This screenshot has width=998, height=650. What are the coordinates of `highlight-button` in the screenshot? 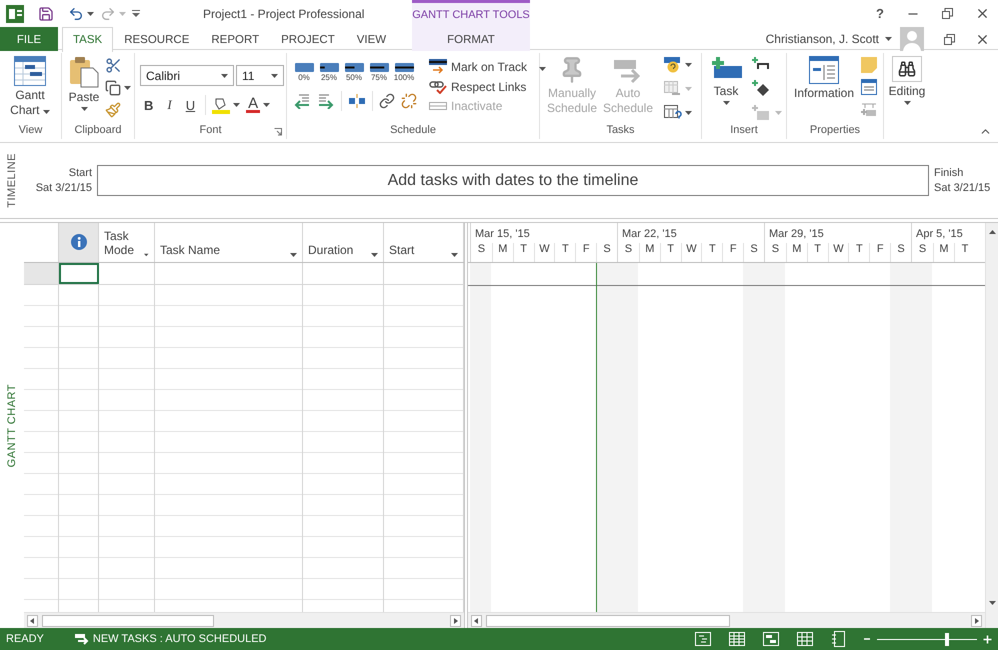 It's located at (226, 105).